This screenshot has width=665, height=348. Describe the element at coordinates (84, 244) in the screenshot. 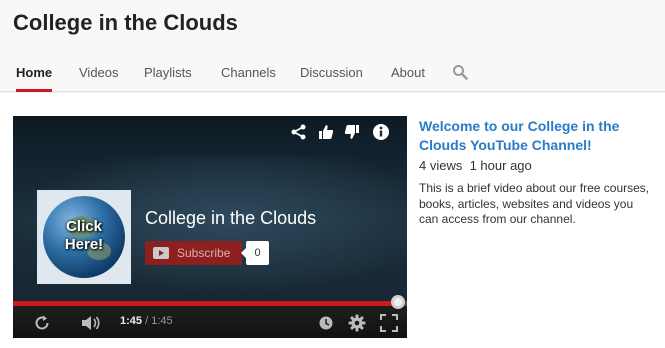

I see `thumbnail-text: Here!` at that location.